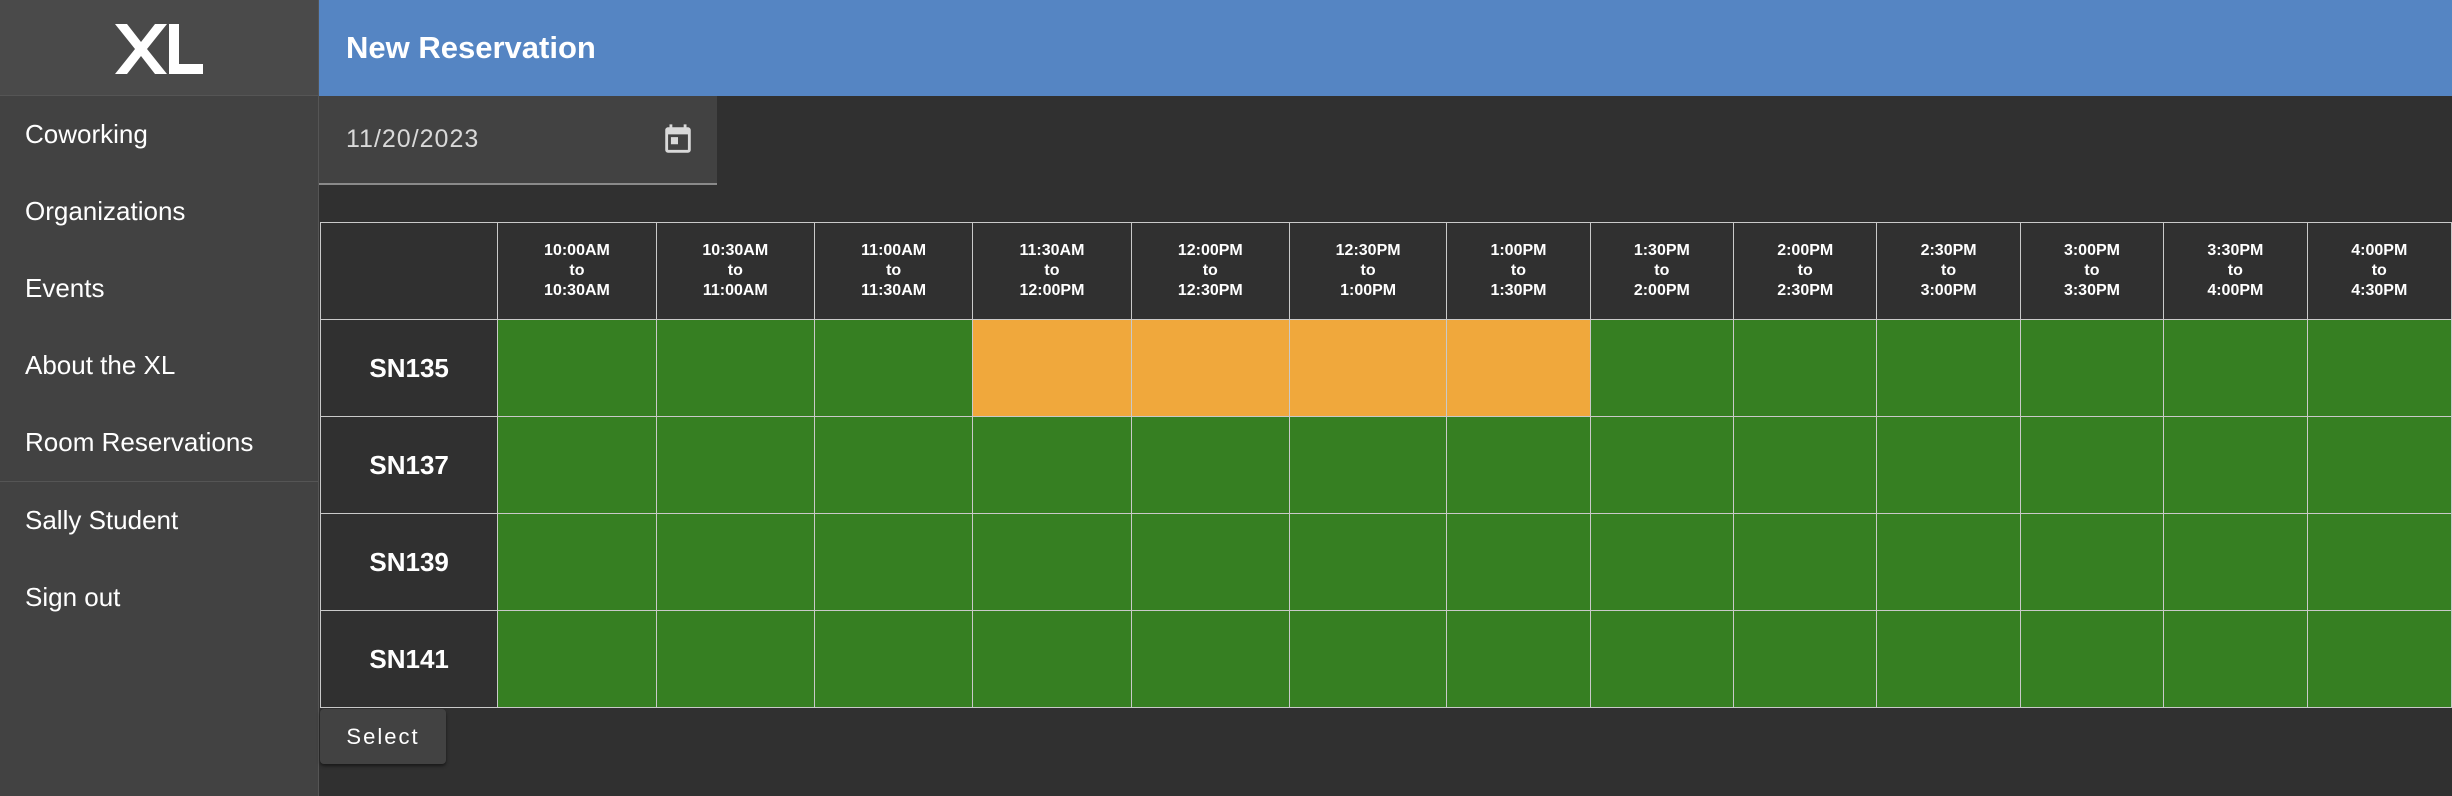 This screenshot has height=796, width=2452. What do you see at coordinates (2379, 290) in the screenshot?
I see `time-slot-end: 4:30PM` at bounding box center [2379, 290].